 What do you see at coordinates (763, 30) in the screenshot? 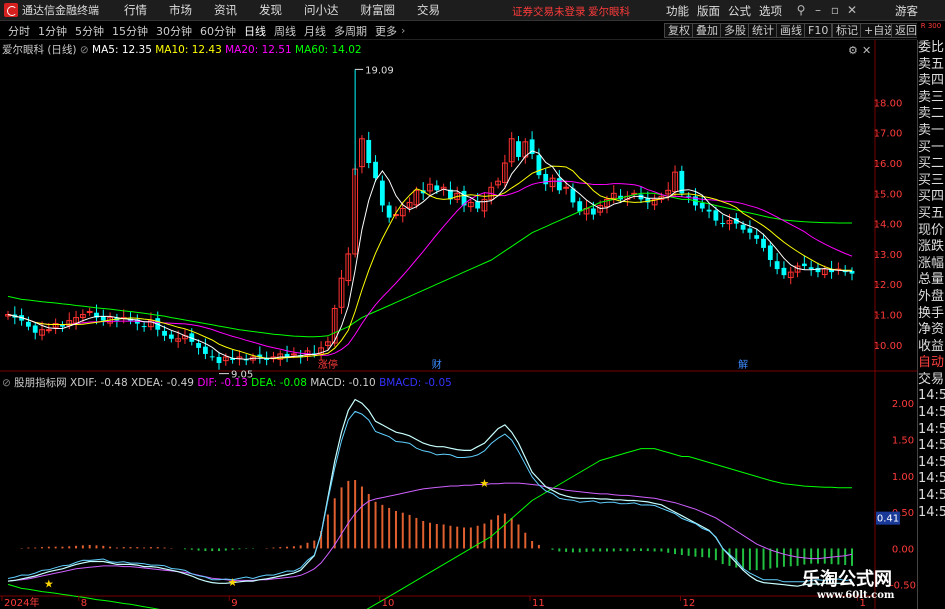
I see `stats-button: 统计` at bounding box center [763, 30].